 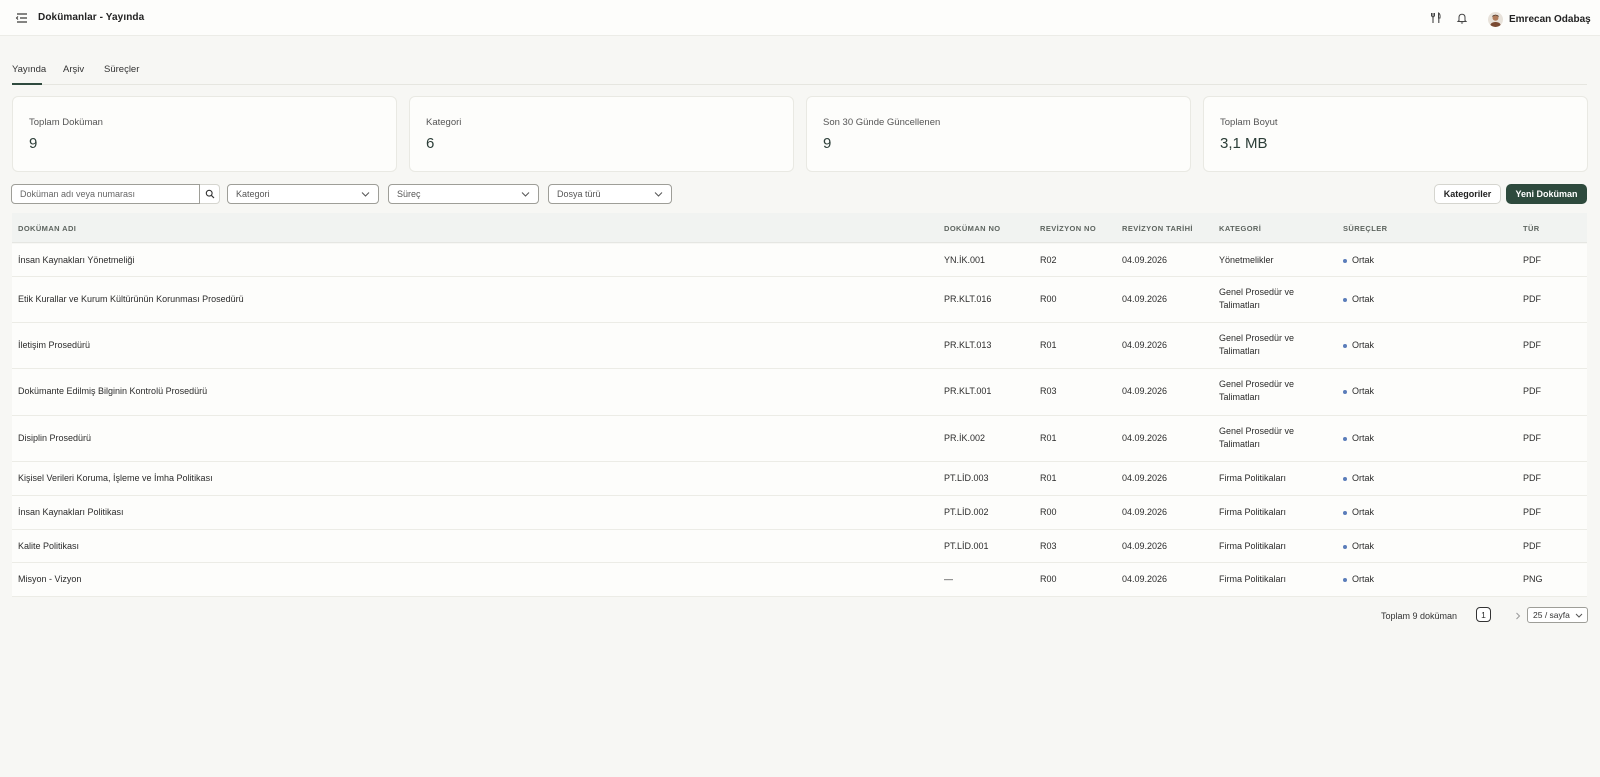 I want to click on stat-card-updated-30-days: Son 30 Günde Güncellenen 9, so click(x=998, y=134).